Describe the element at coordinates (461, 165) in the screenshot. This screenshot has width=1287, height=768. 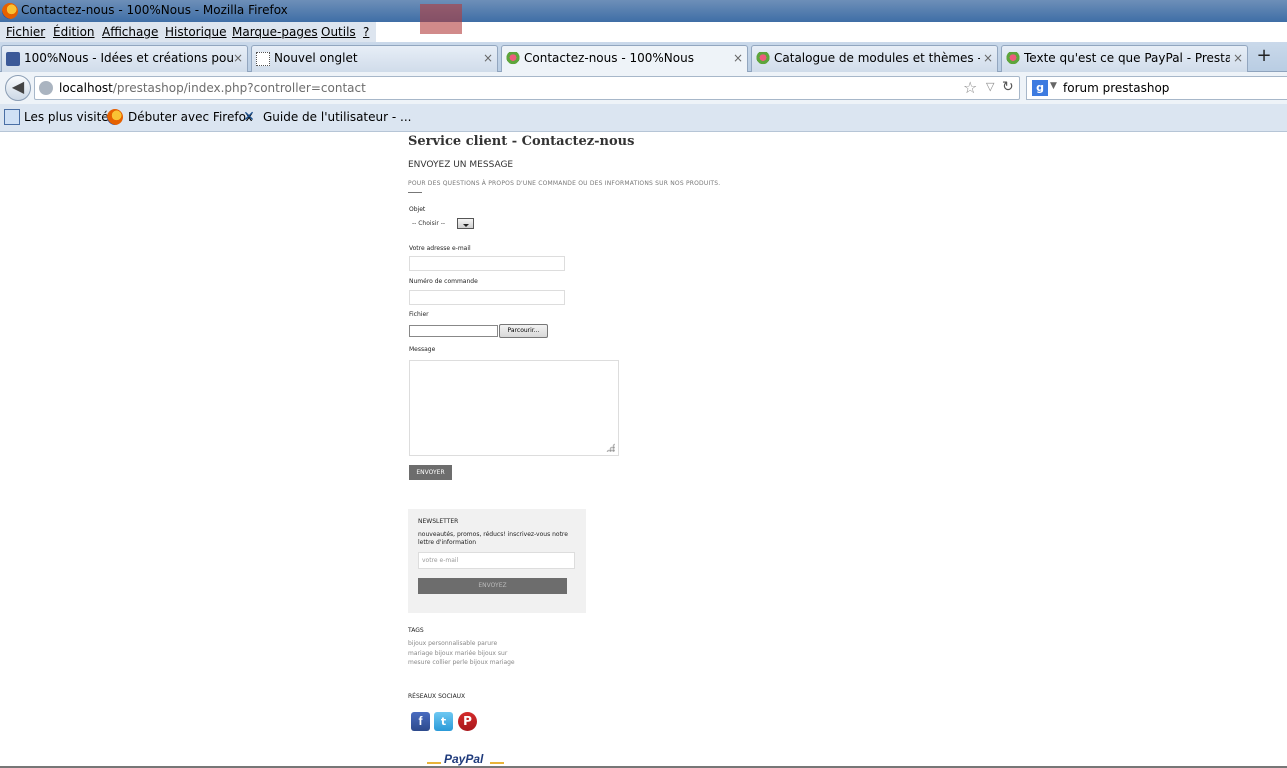
I see `section-subtitle: ENVOYEZ UN MESSAGE` at that location.